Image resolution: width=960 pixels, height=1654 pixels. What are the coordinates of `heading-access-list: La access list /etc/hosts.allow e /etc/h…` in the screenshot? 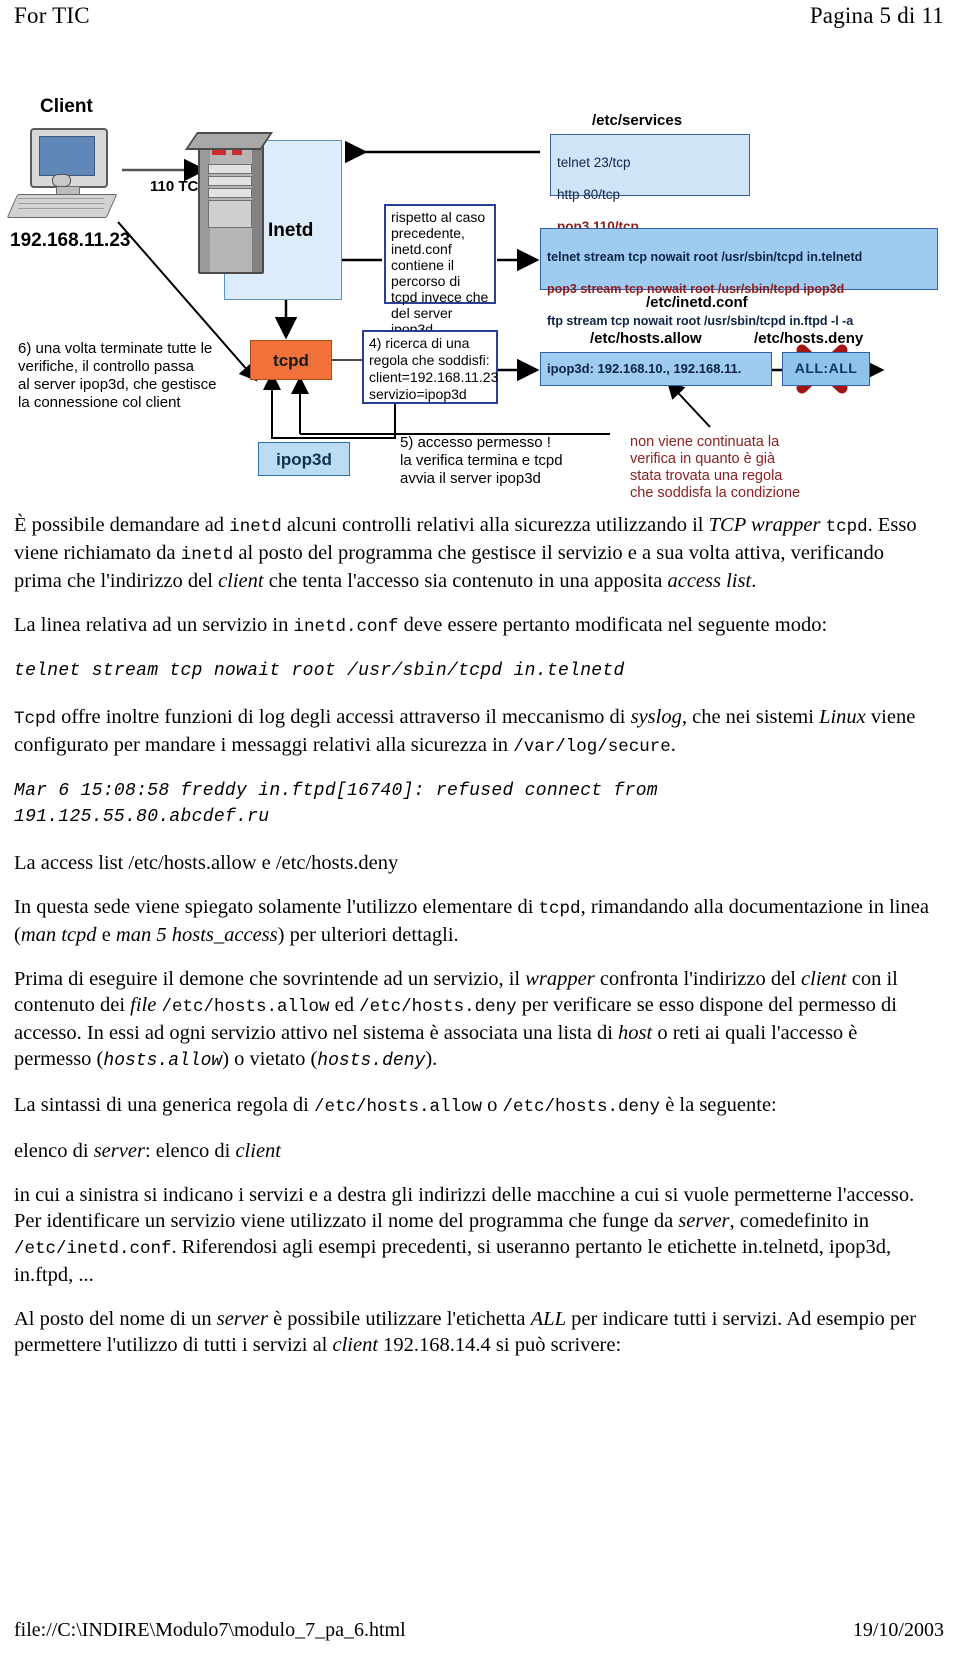 It's located at (206, 863).